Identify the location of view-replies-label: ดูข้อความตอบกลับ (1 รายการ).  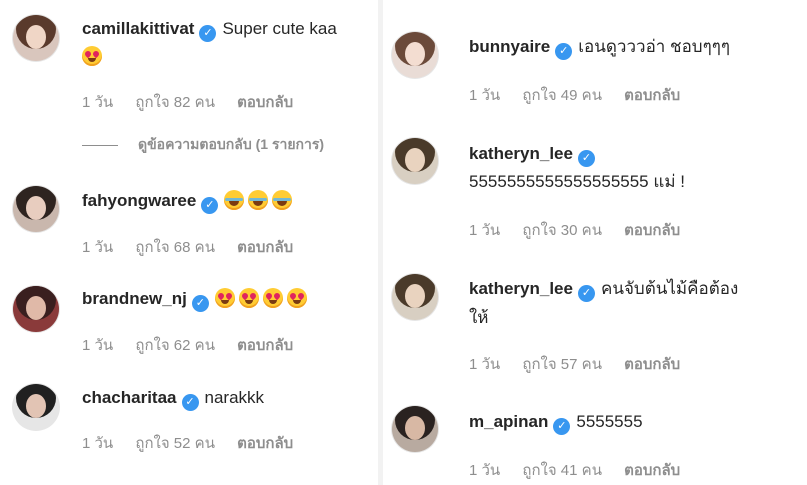
(231, 144).